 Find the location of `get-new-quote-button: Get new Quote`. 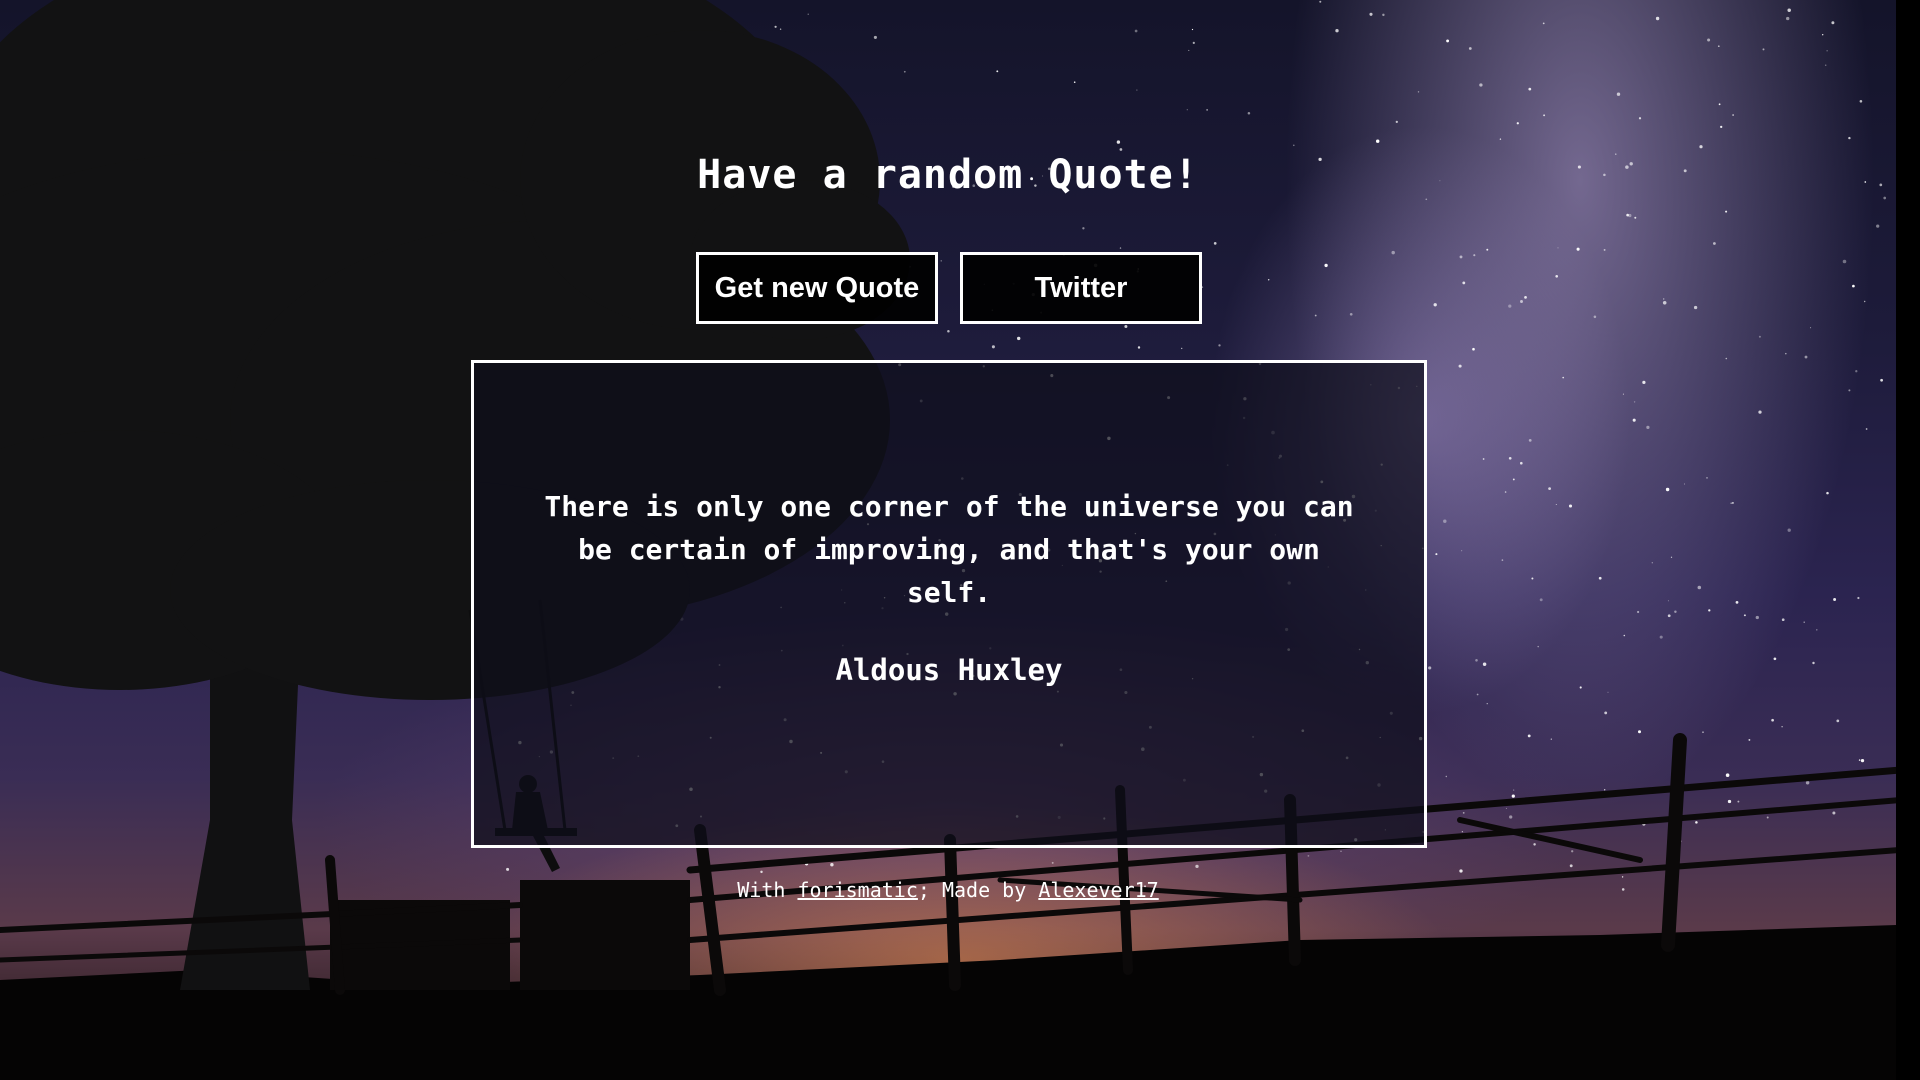

get-new-quote-button: Get new Quote is located at coordinates (817, 288).